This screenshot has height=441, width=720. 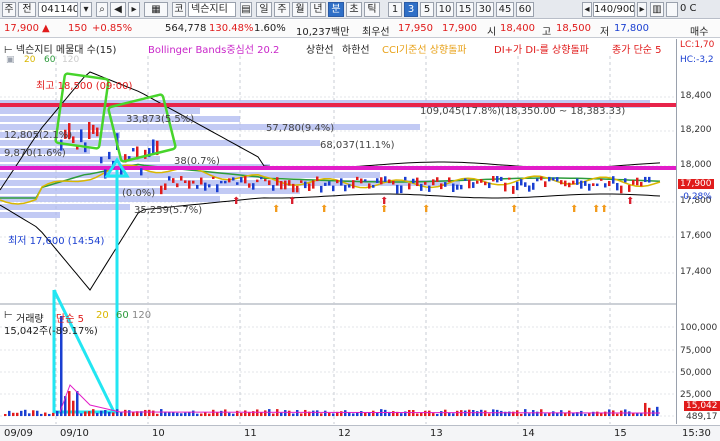 What do you see at coordinates (696, 272) in the screenshot?
I see `price-tick: 17,400` at bounding box center [696, 272].